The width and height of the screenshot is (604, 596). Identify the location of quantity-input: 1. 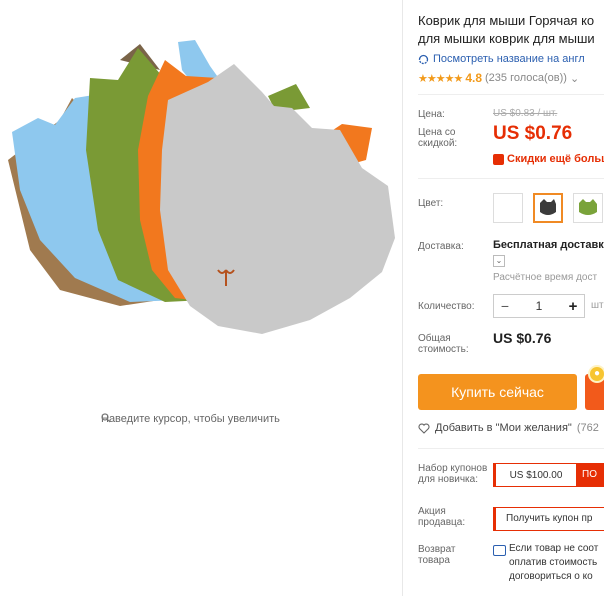
(539, 306).